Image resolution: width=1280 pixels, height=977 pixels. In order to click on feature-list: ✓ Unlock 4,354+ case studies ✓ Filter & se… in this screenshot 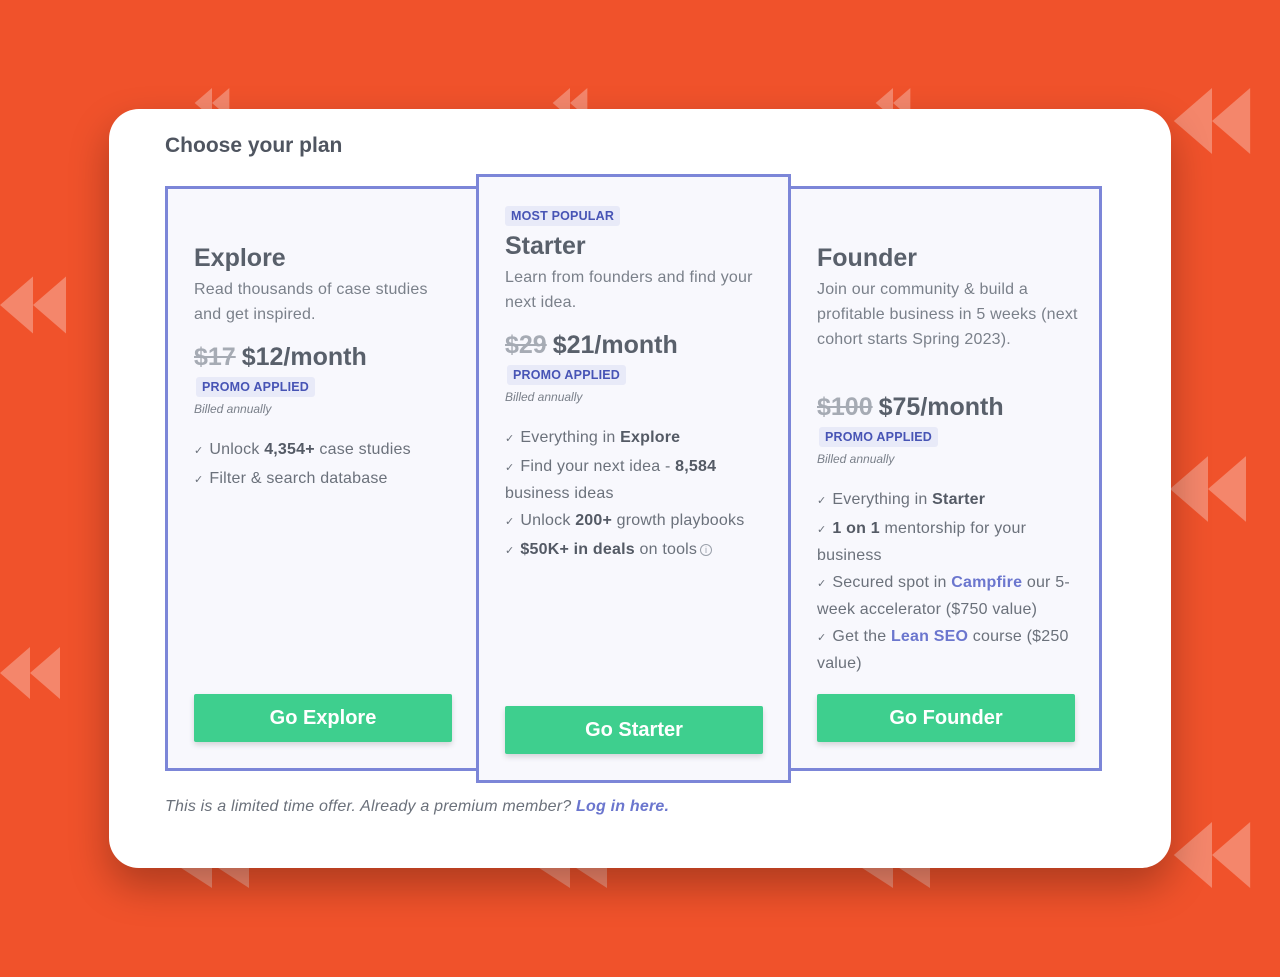, I will do `click(325, 466)`.